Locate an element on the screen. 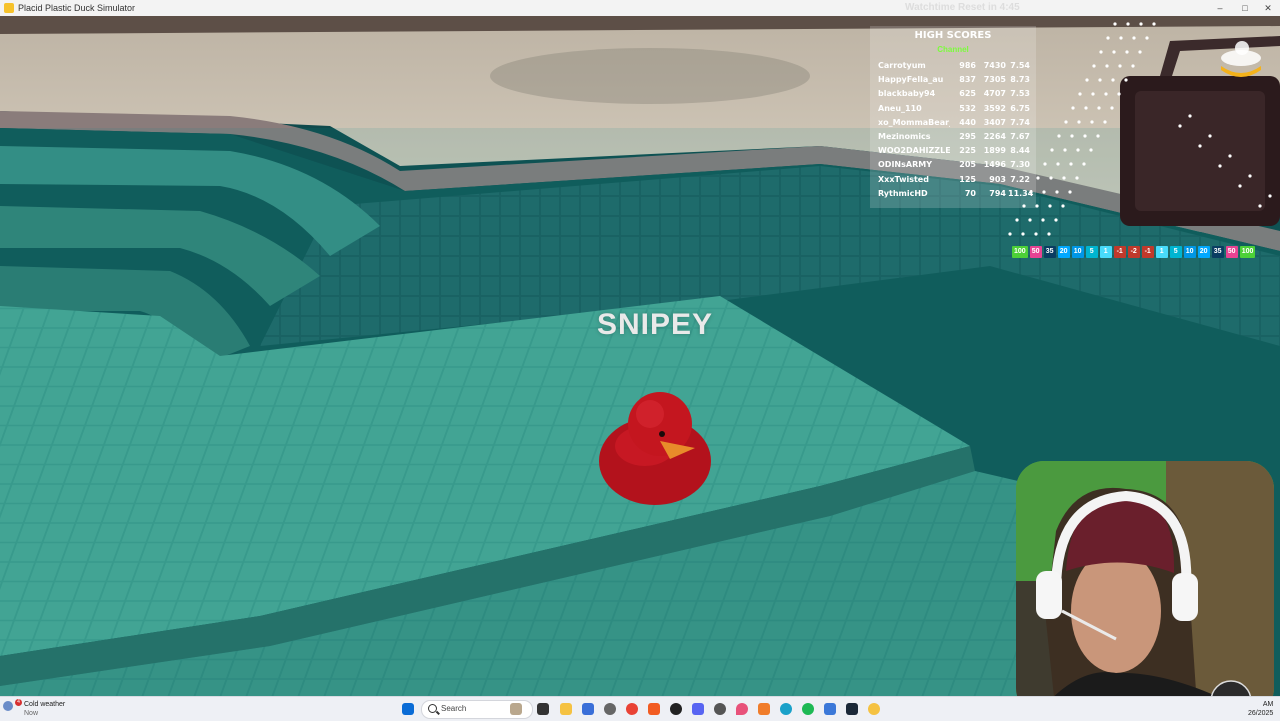  high-score-value-b: 1496 is located at coordinates (994, 165).